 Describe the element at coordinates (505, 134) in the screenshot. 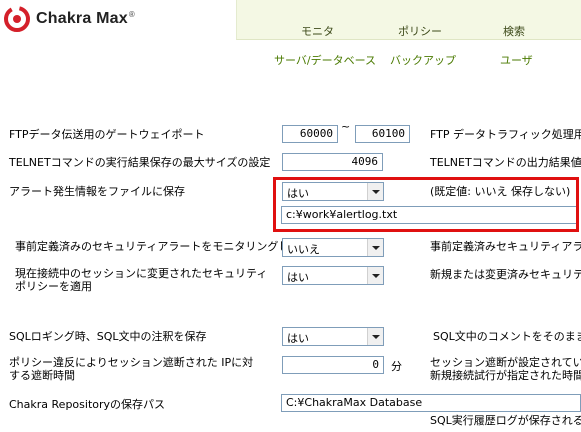

I see `ftp-port-description: FTP データトラフィック処理用とし` at that location.